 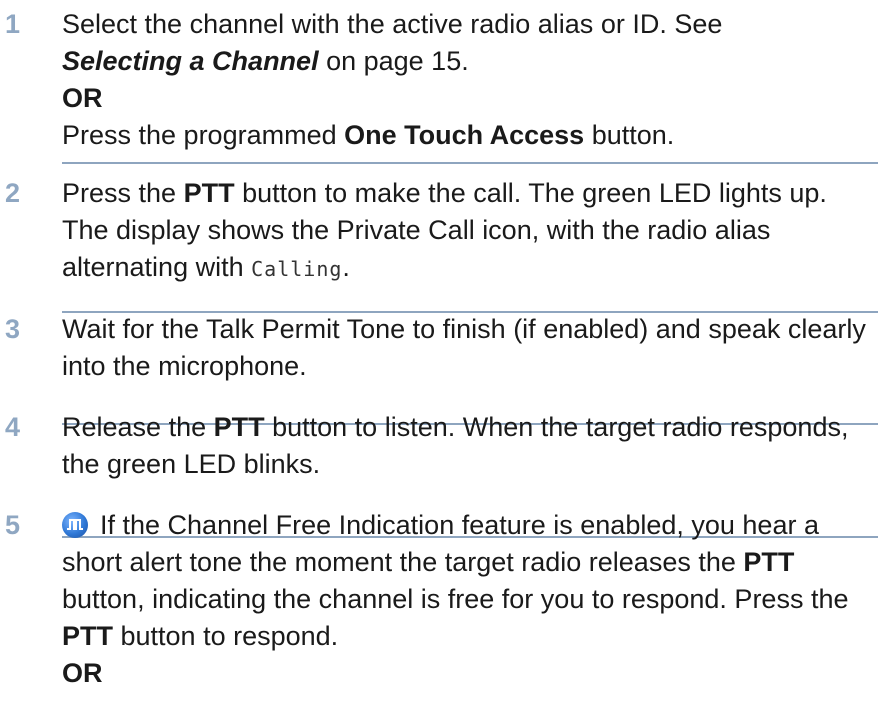 What do you see at coordinates (13, 24) in the screenshot?
I see `step-number: 1` at bounding box center [13, 24].